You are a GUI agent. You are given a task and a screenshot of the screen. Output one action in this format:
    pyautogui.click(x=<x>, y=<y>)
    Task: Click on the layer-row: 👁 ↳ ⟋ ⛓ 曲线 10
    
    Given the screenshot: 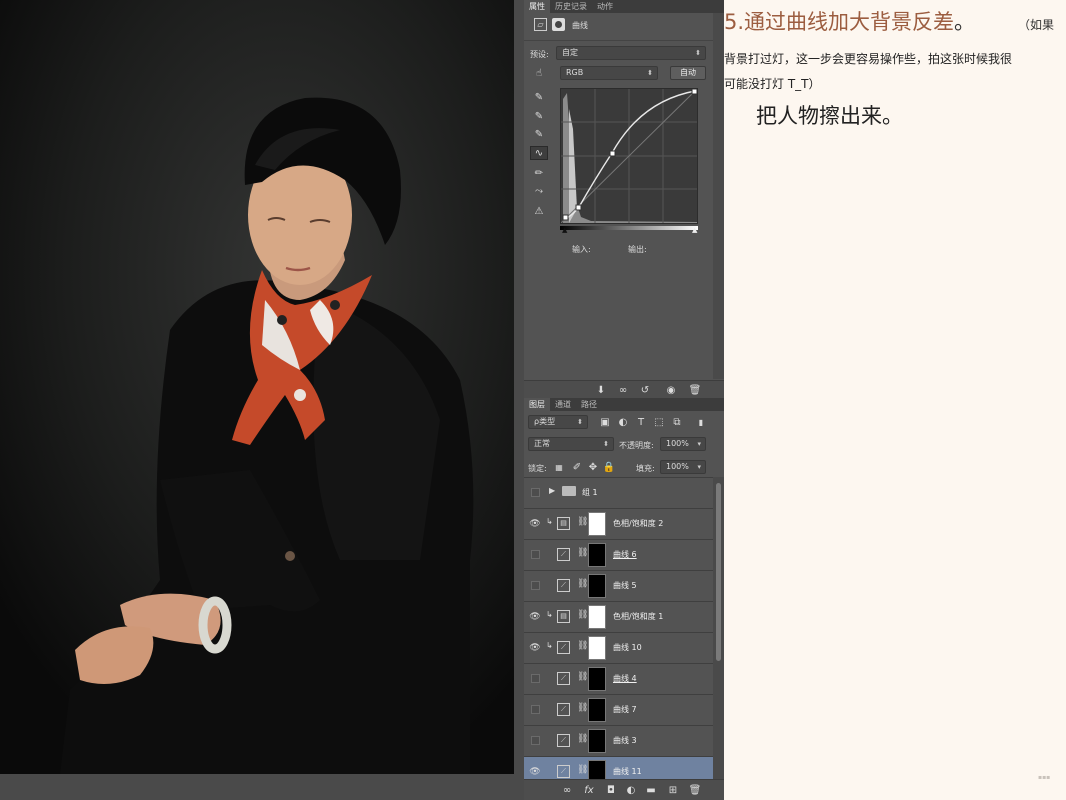 What is the action you would take?
    pyautogui.click(x=618, y=648)
    